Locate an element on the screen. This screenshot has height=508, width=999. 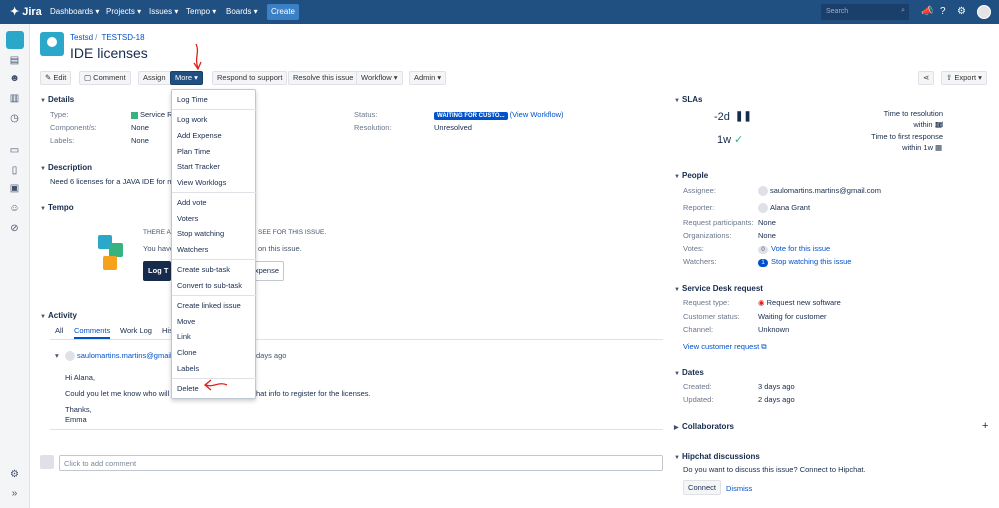
search-input: Search ⌕ is located at coordinates (865, 12).